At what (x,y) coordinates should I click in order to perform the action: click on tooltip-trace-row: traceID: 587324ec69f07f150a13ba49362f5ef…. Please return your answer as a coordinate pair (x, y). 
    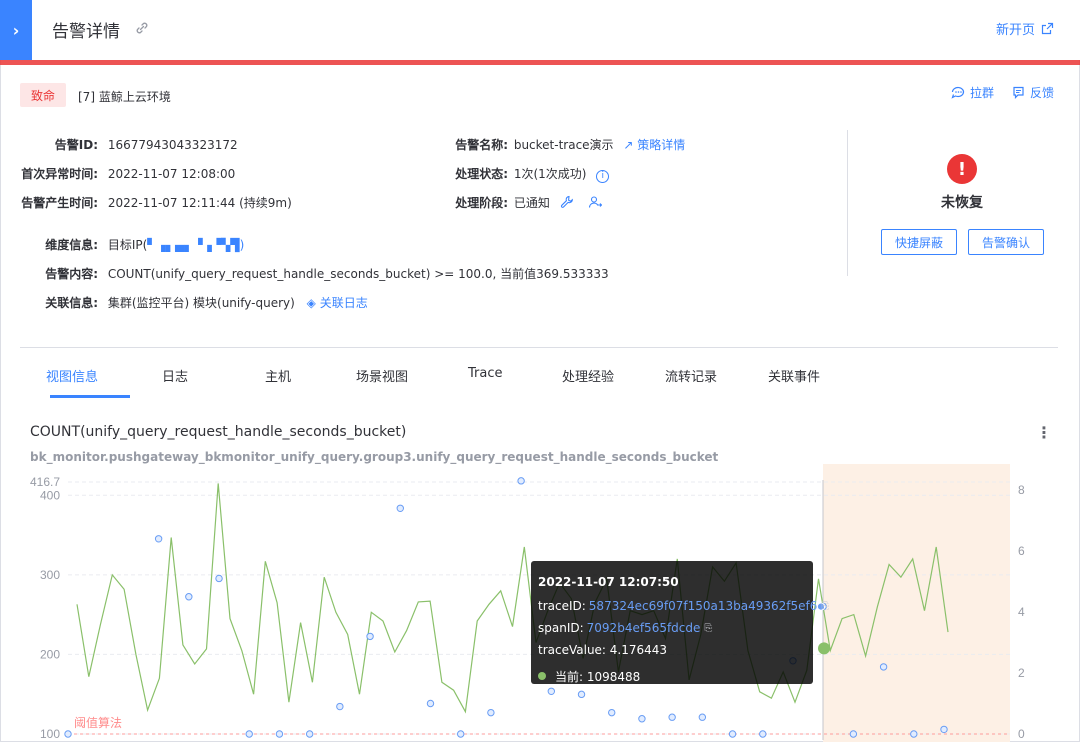
    Looking at the image, I should click on (683, 606).